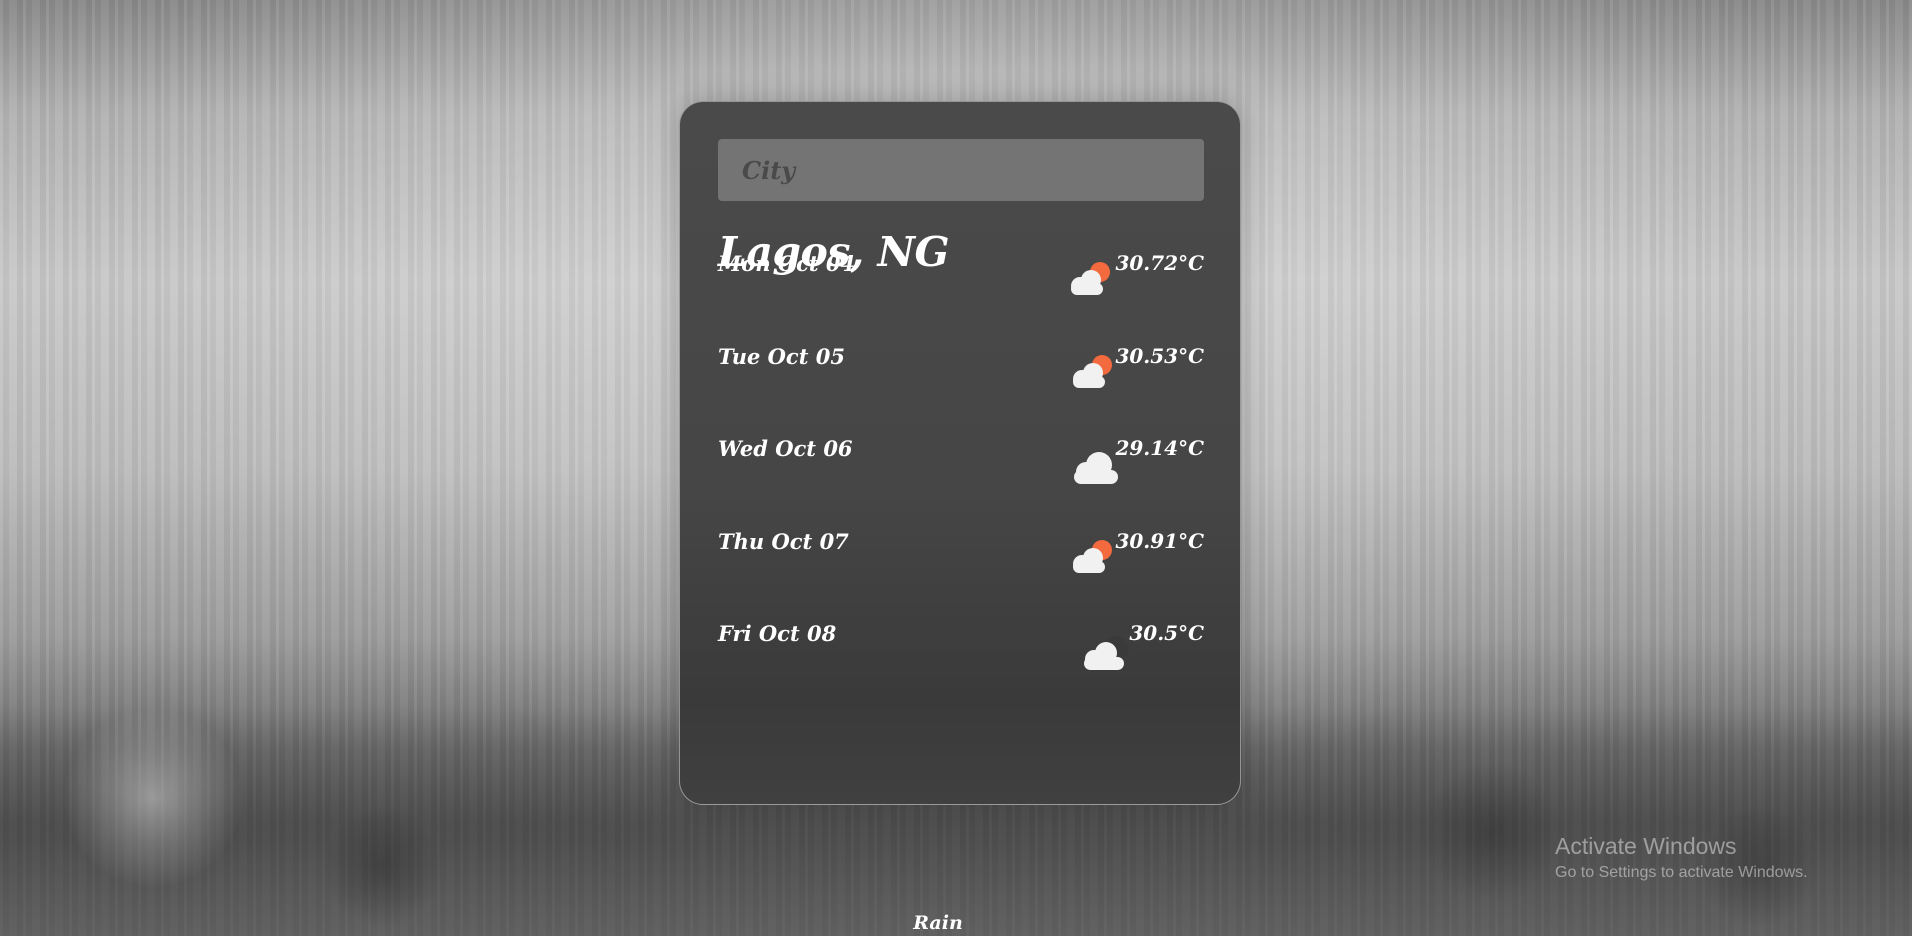  What do you see at coordinates (961, 661) in the screenshot?
I see `forecast-day: Fri Oct 08 30.5°C` at bounding box center [961, 661].